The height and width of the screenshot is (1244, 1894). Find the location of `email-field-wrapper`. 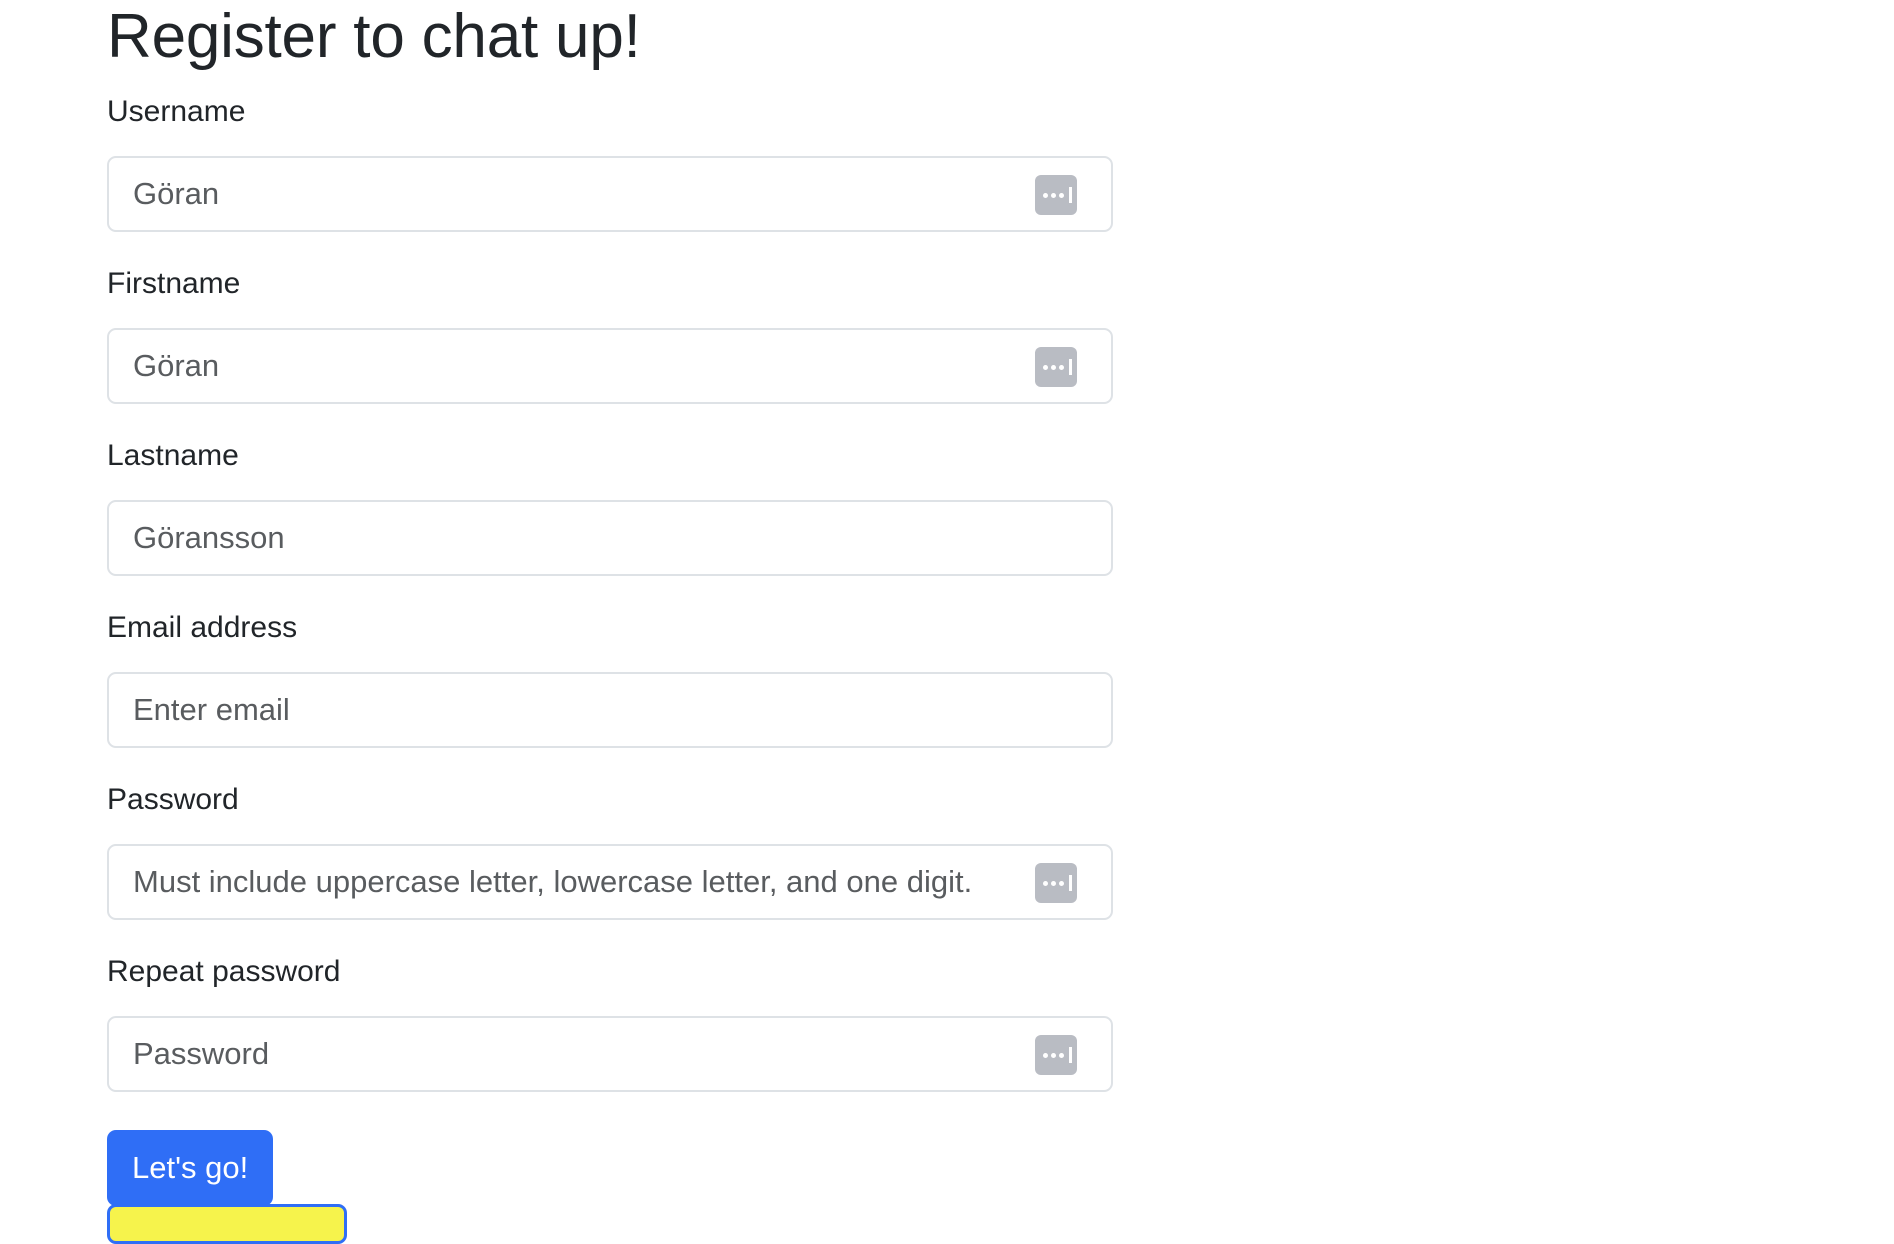

email-field-wrapper is located at coordinates (610, 710).